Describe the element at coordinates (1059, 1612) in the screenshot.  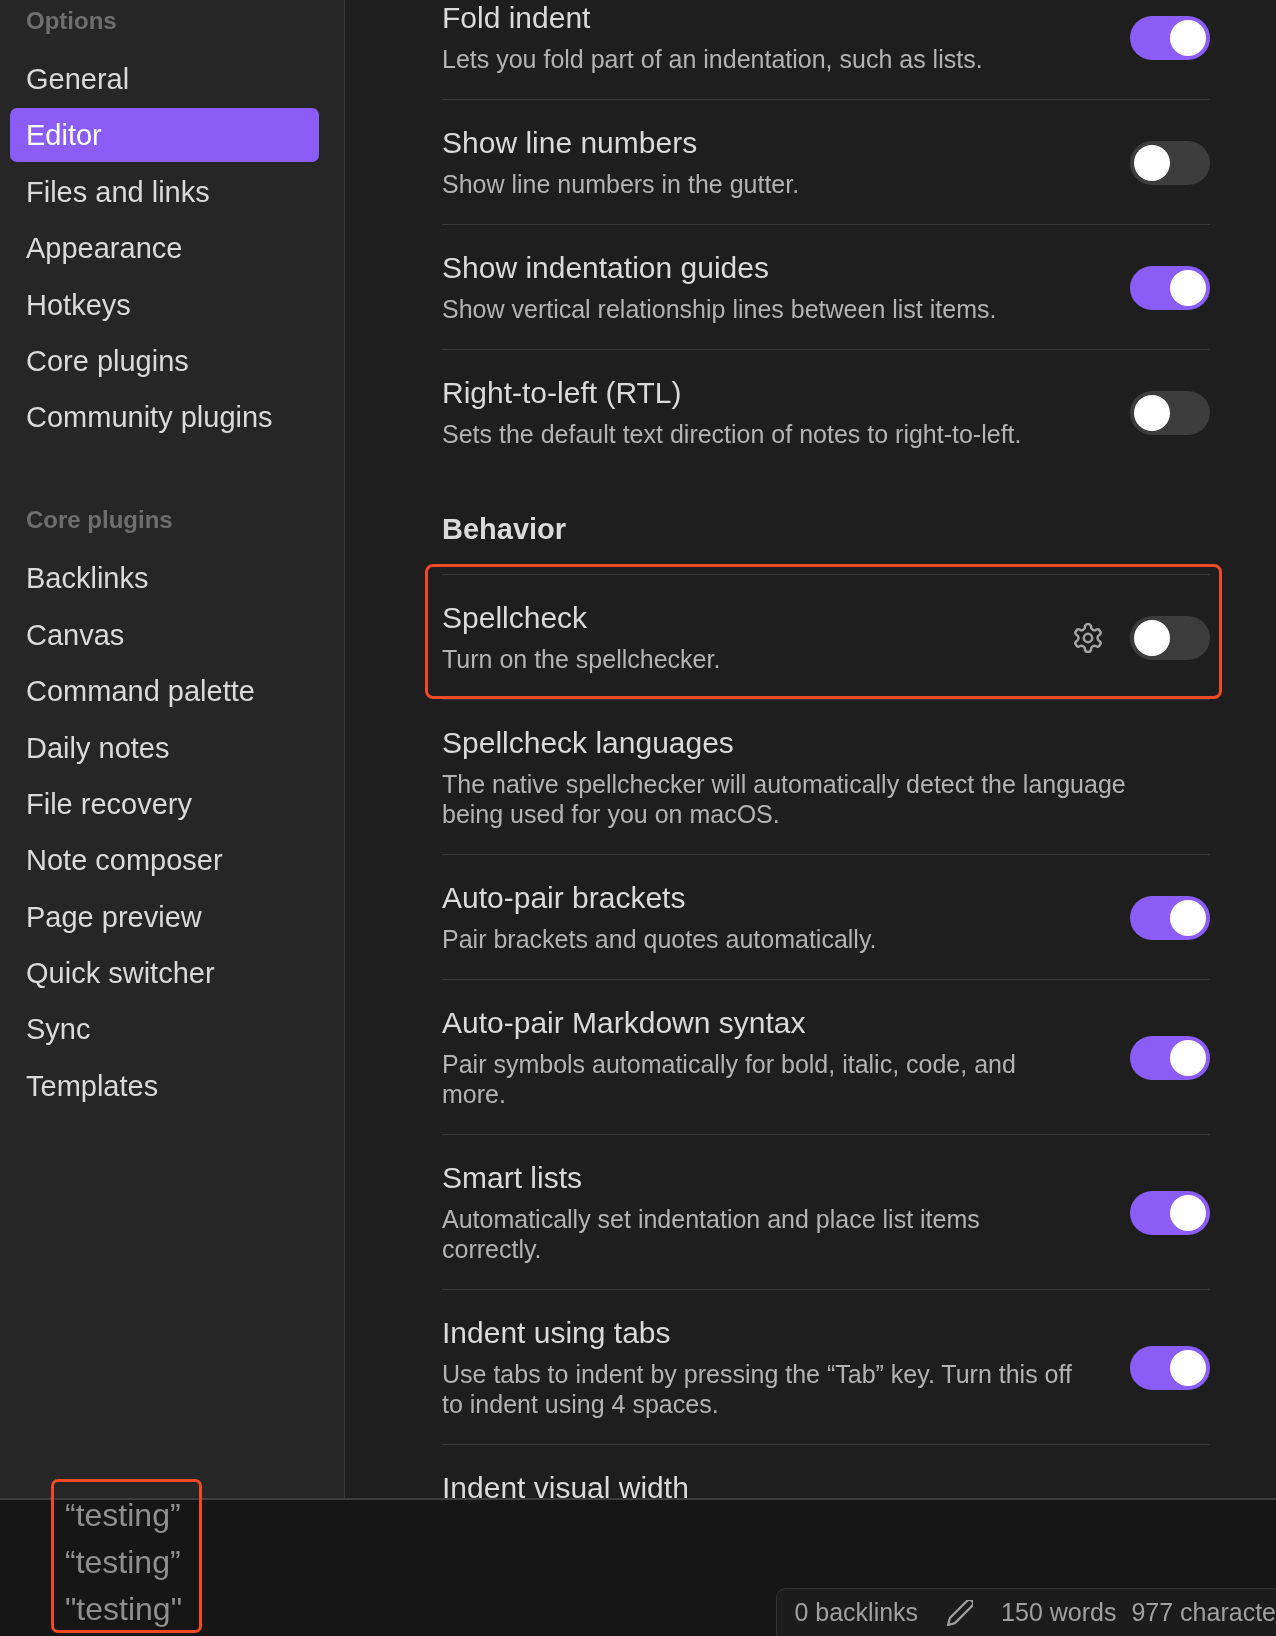
I see `word-count: 150 words` at that location.